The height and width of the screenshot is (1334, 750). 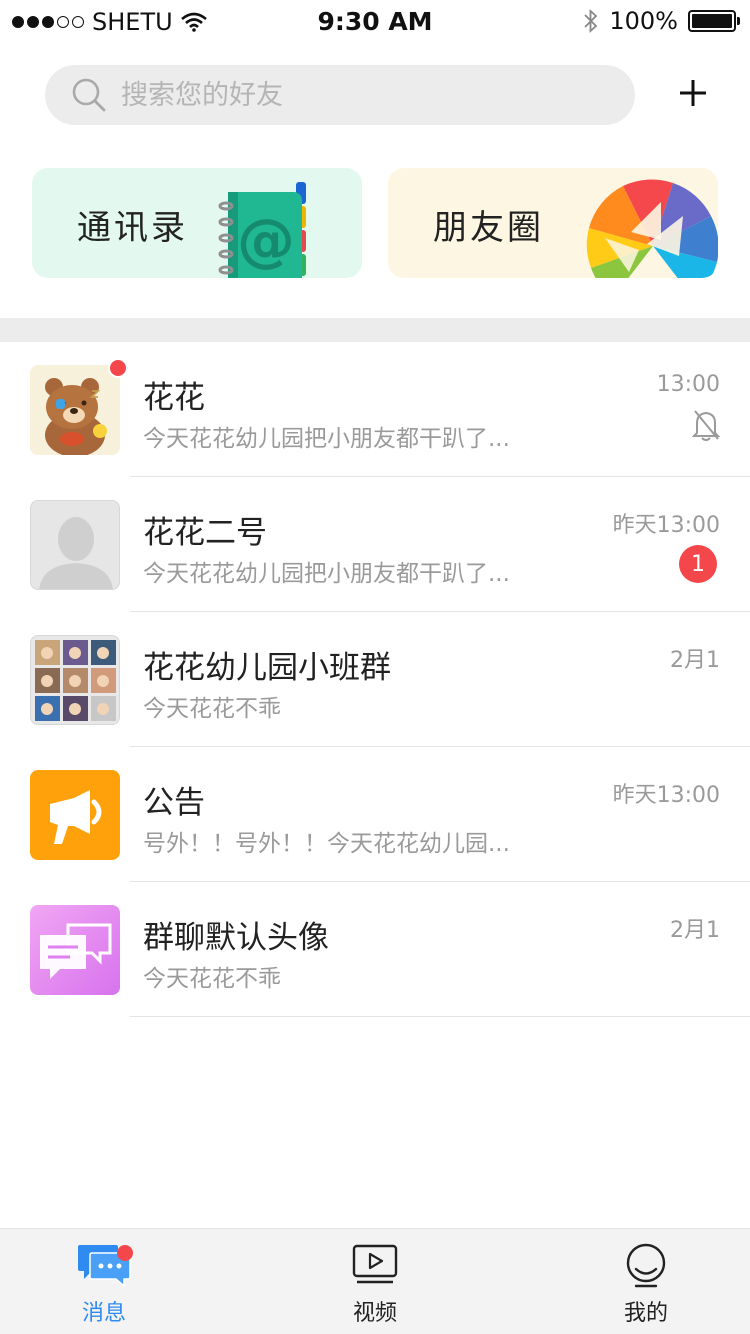 I want to click on chat-row-huahua: 花花 今天花花幼儿园把小朋友都干趴了... 13:00, so click(x=375, y=409).